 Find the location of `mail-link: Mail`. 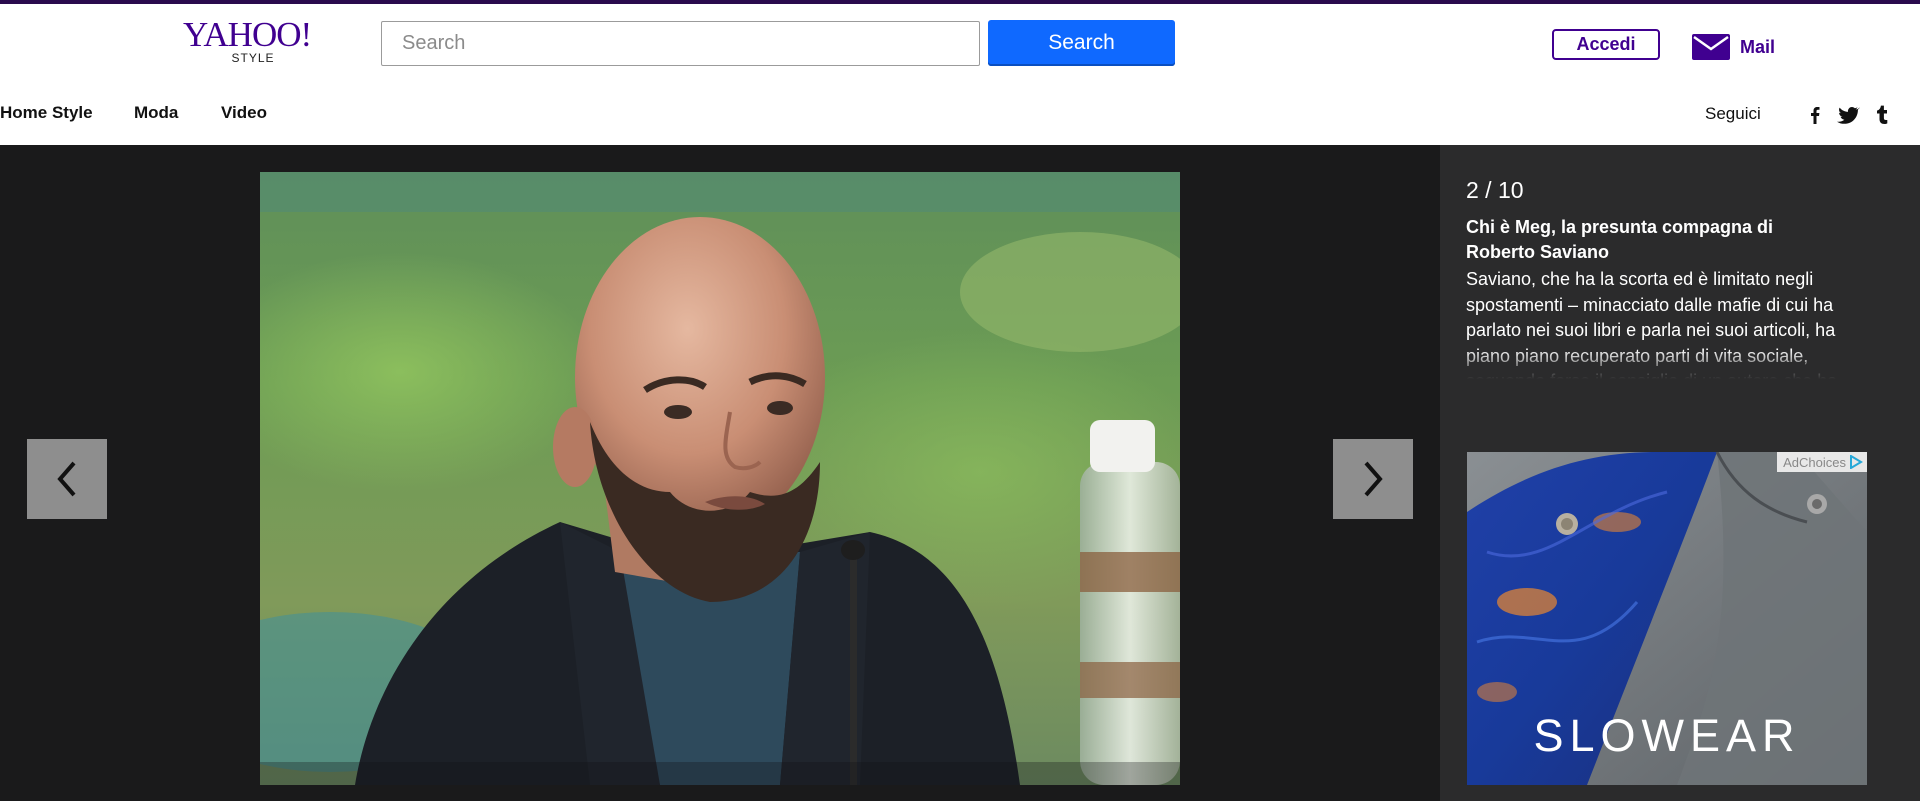

mail-link: Mail is located at coordinates (1733, 47).